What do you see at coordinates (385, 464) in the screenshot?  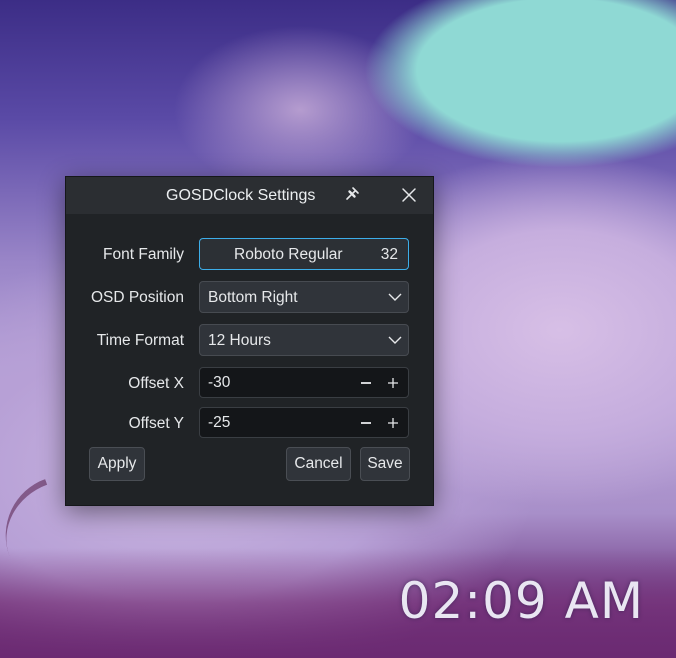 I see `save-button: Save` at bounding box center [385, 464].